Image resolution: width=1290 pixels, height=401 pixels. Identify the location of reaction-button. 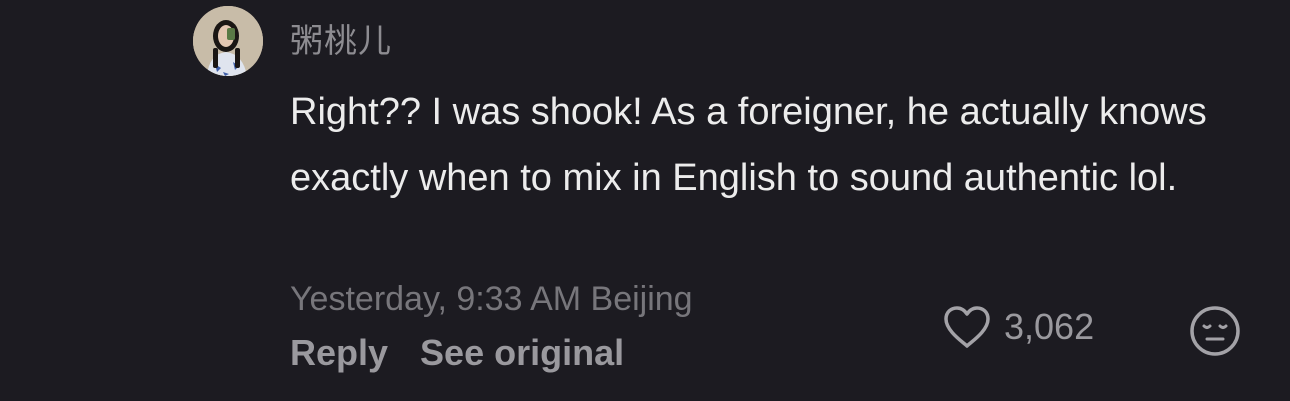
(1215, 331).